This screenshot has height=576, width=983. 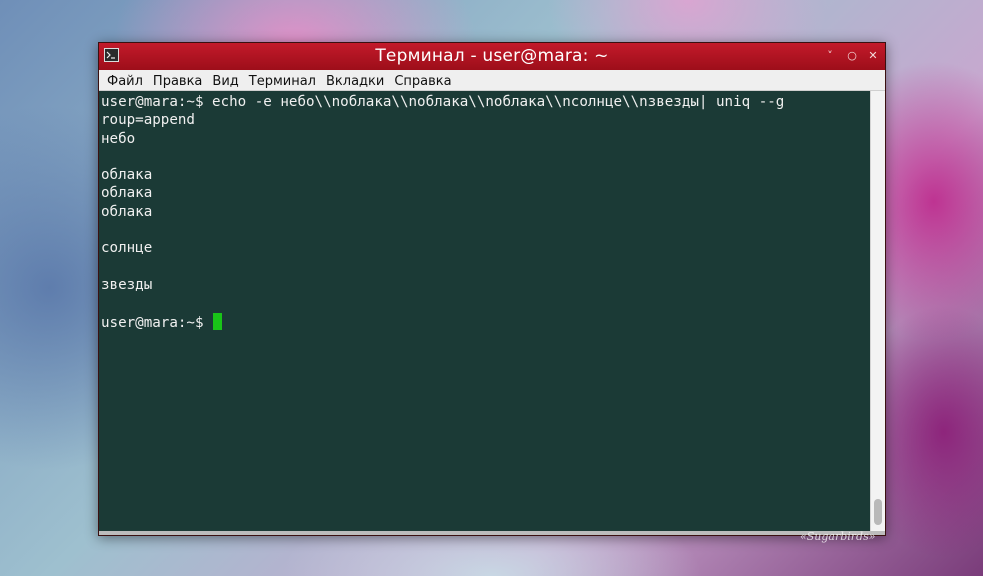 I want to click on minimize-button: ˅, so click(x=830, y=56).